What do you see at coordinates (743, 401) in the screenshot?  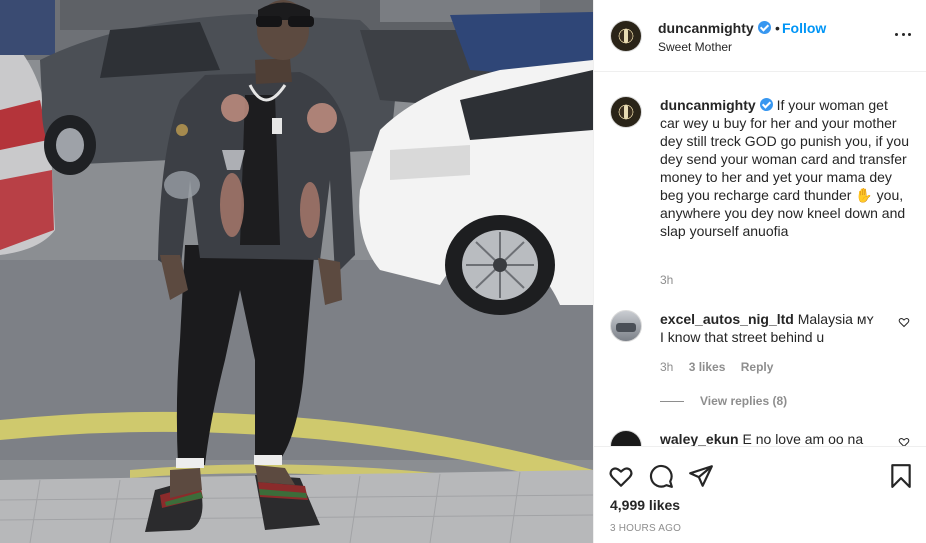 I see `view-replies-label: View replies (8)` at bounding box center [743, 401].